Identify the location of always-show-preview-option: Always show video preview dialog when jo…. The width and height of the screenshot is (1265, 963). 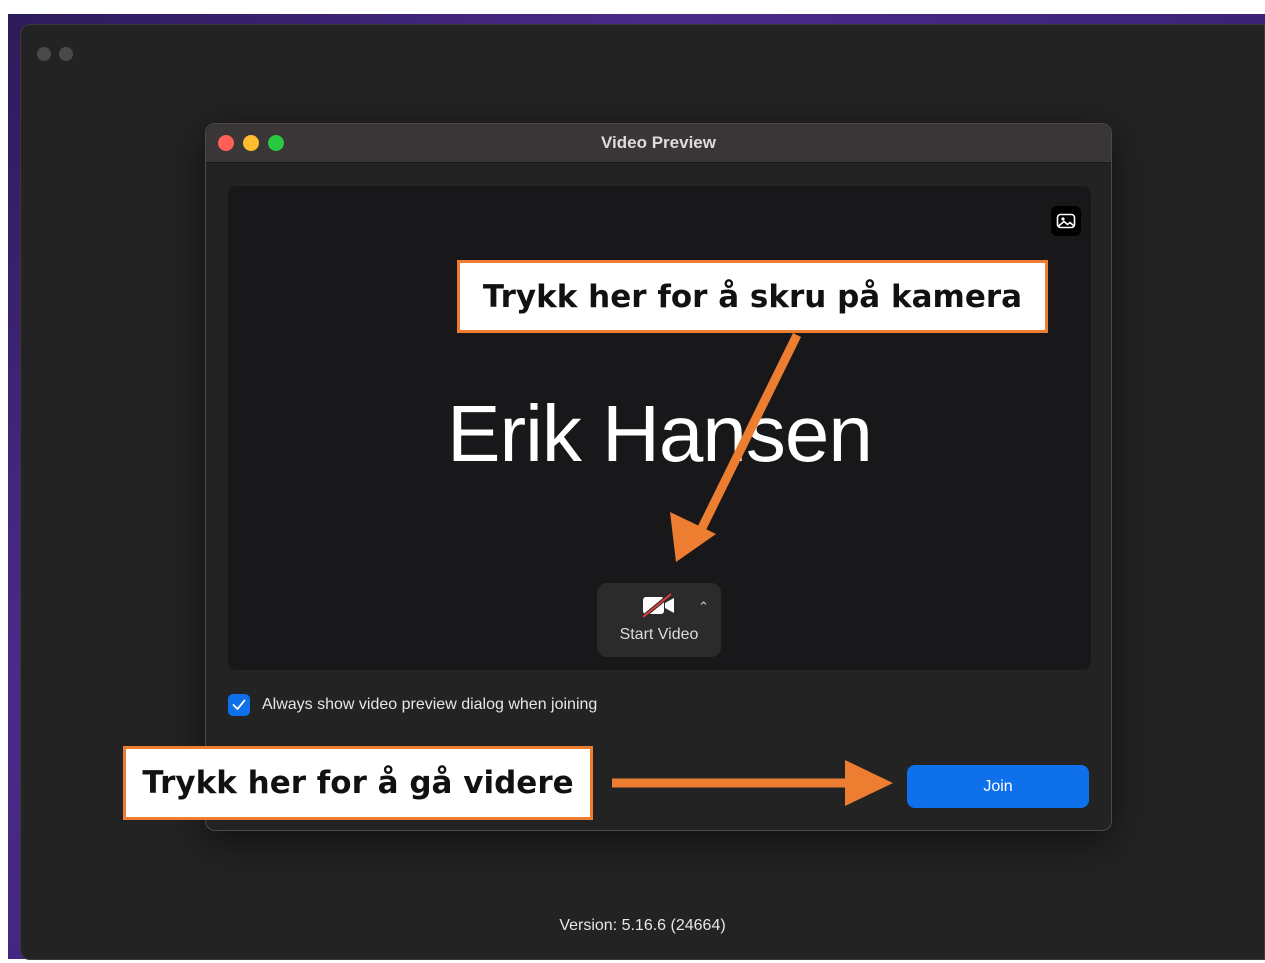
(412, 705).